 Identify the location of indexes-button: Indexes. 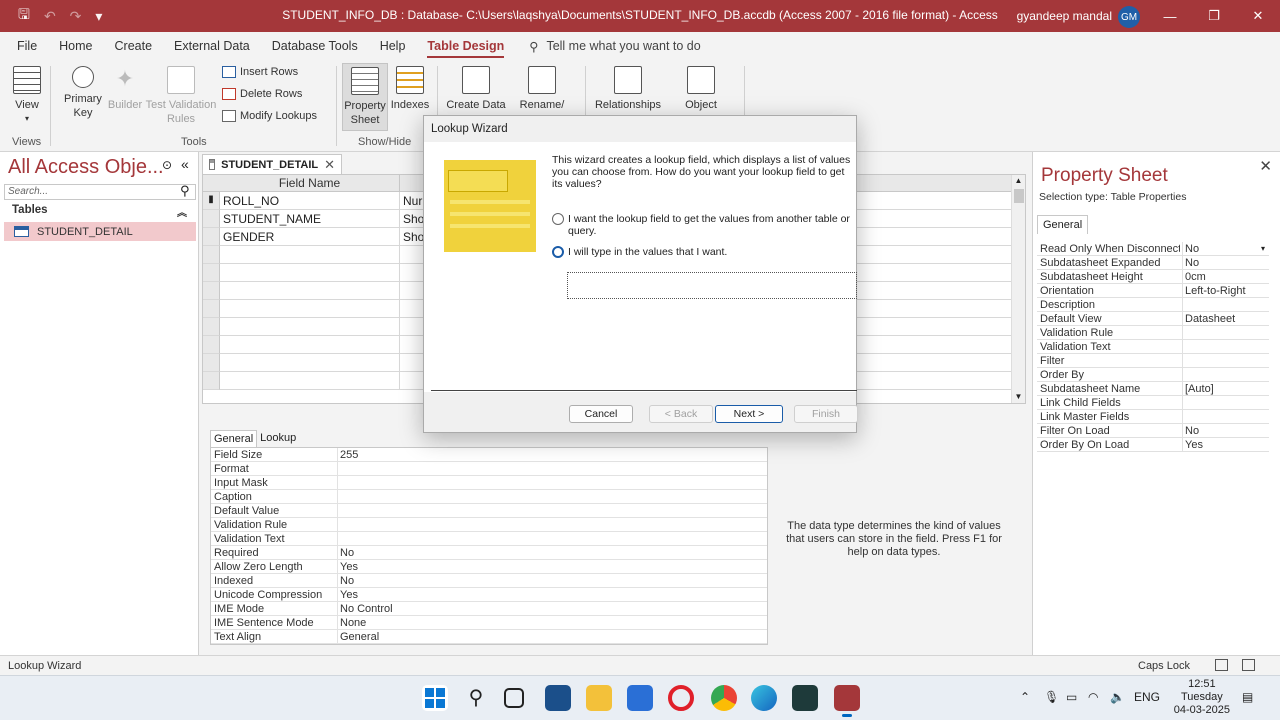
(410, 89).